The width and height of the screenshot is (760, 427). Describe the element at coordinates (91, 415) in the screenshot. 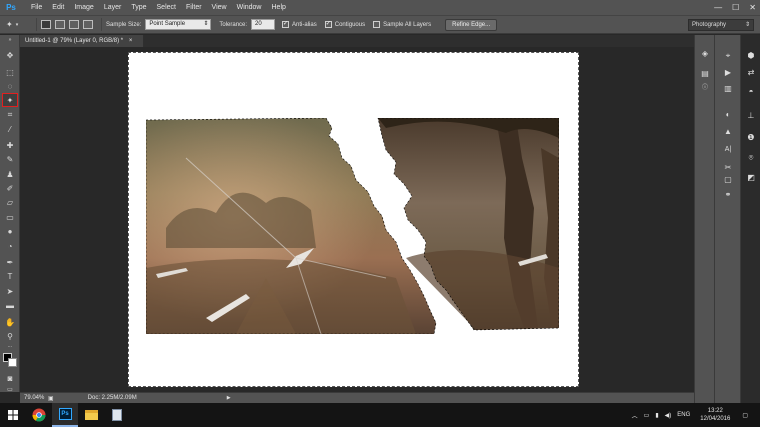

I see `file-explorer-icon` at that location.